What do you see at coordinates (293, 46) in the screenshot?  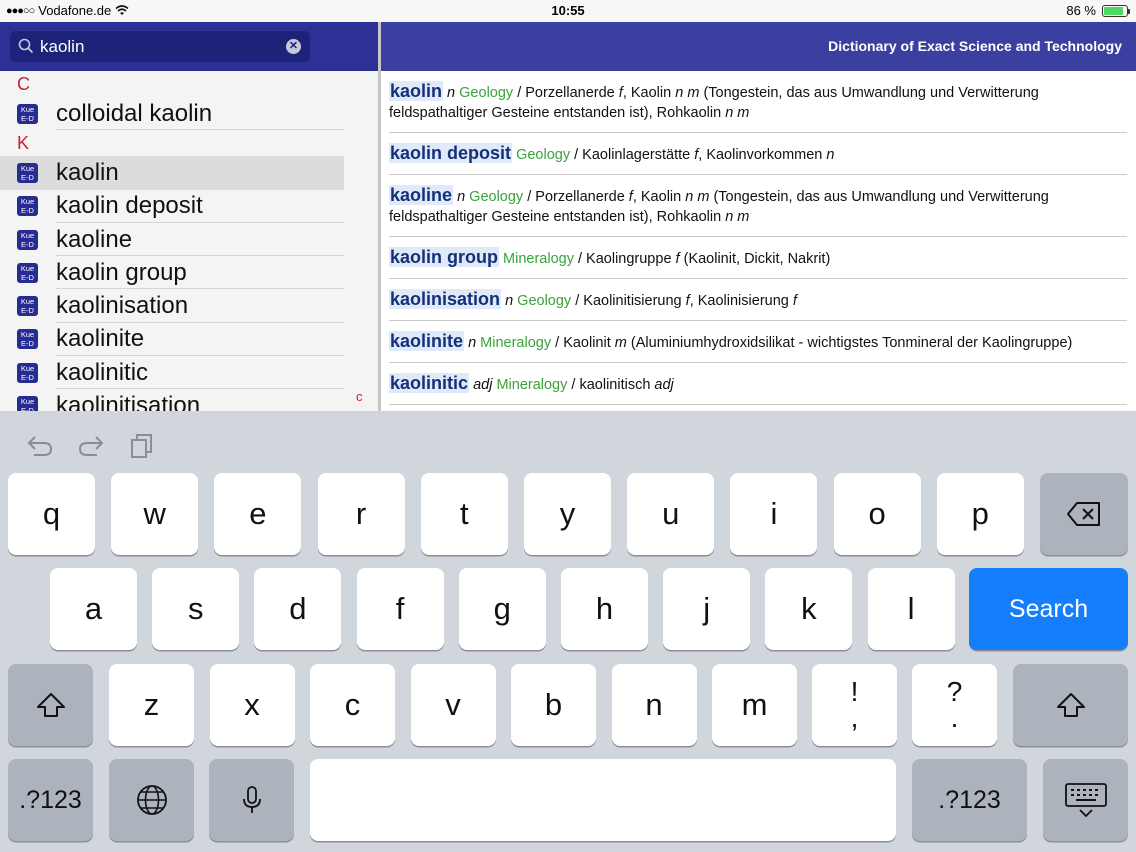 I see `clear-search-icon: ✕` at bounding box center [293, 46].